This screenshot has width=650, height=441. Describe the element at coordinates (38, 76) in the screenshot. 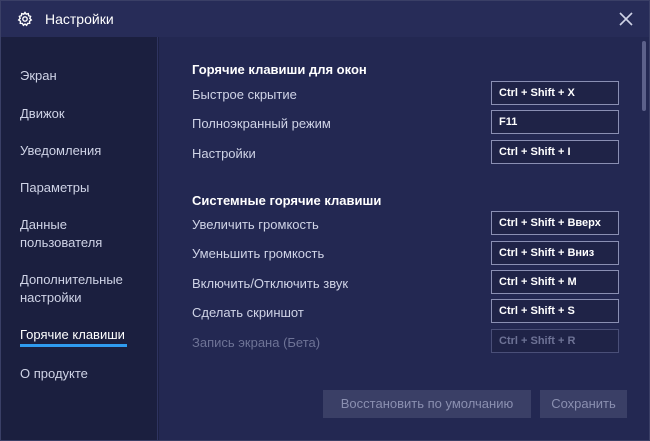

I see `sidebar-item-screen: Экран` at that location.